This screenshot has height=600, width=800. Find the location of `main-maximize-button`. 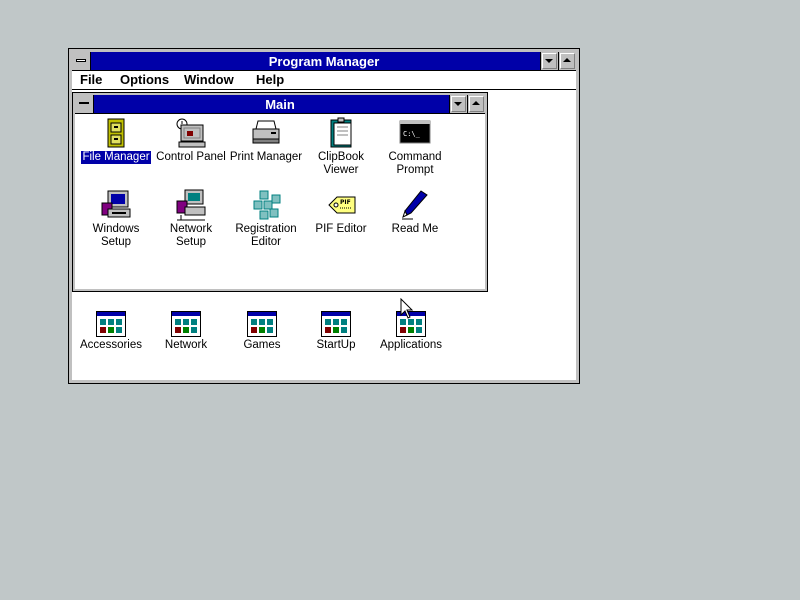

main-maximize-button is located at coordinates (476, 104).